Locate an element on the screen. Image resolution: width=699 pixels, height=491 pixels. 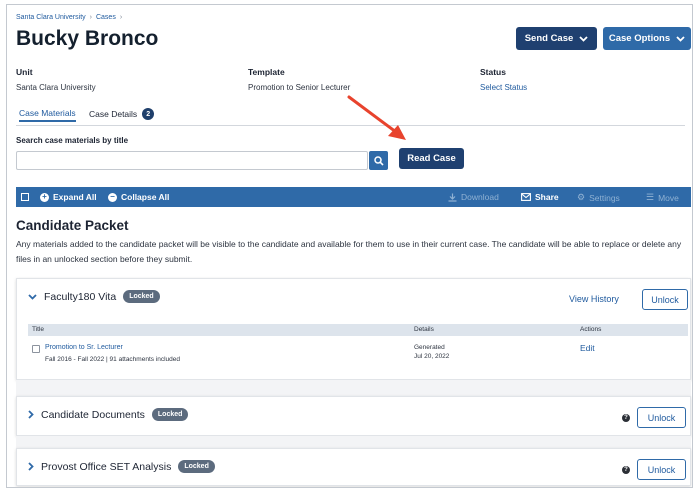
move-label: Move is located at coordinates (668, 197).